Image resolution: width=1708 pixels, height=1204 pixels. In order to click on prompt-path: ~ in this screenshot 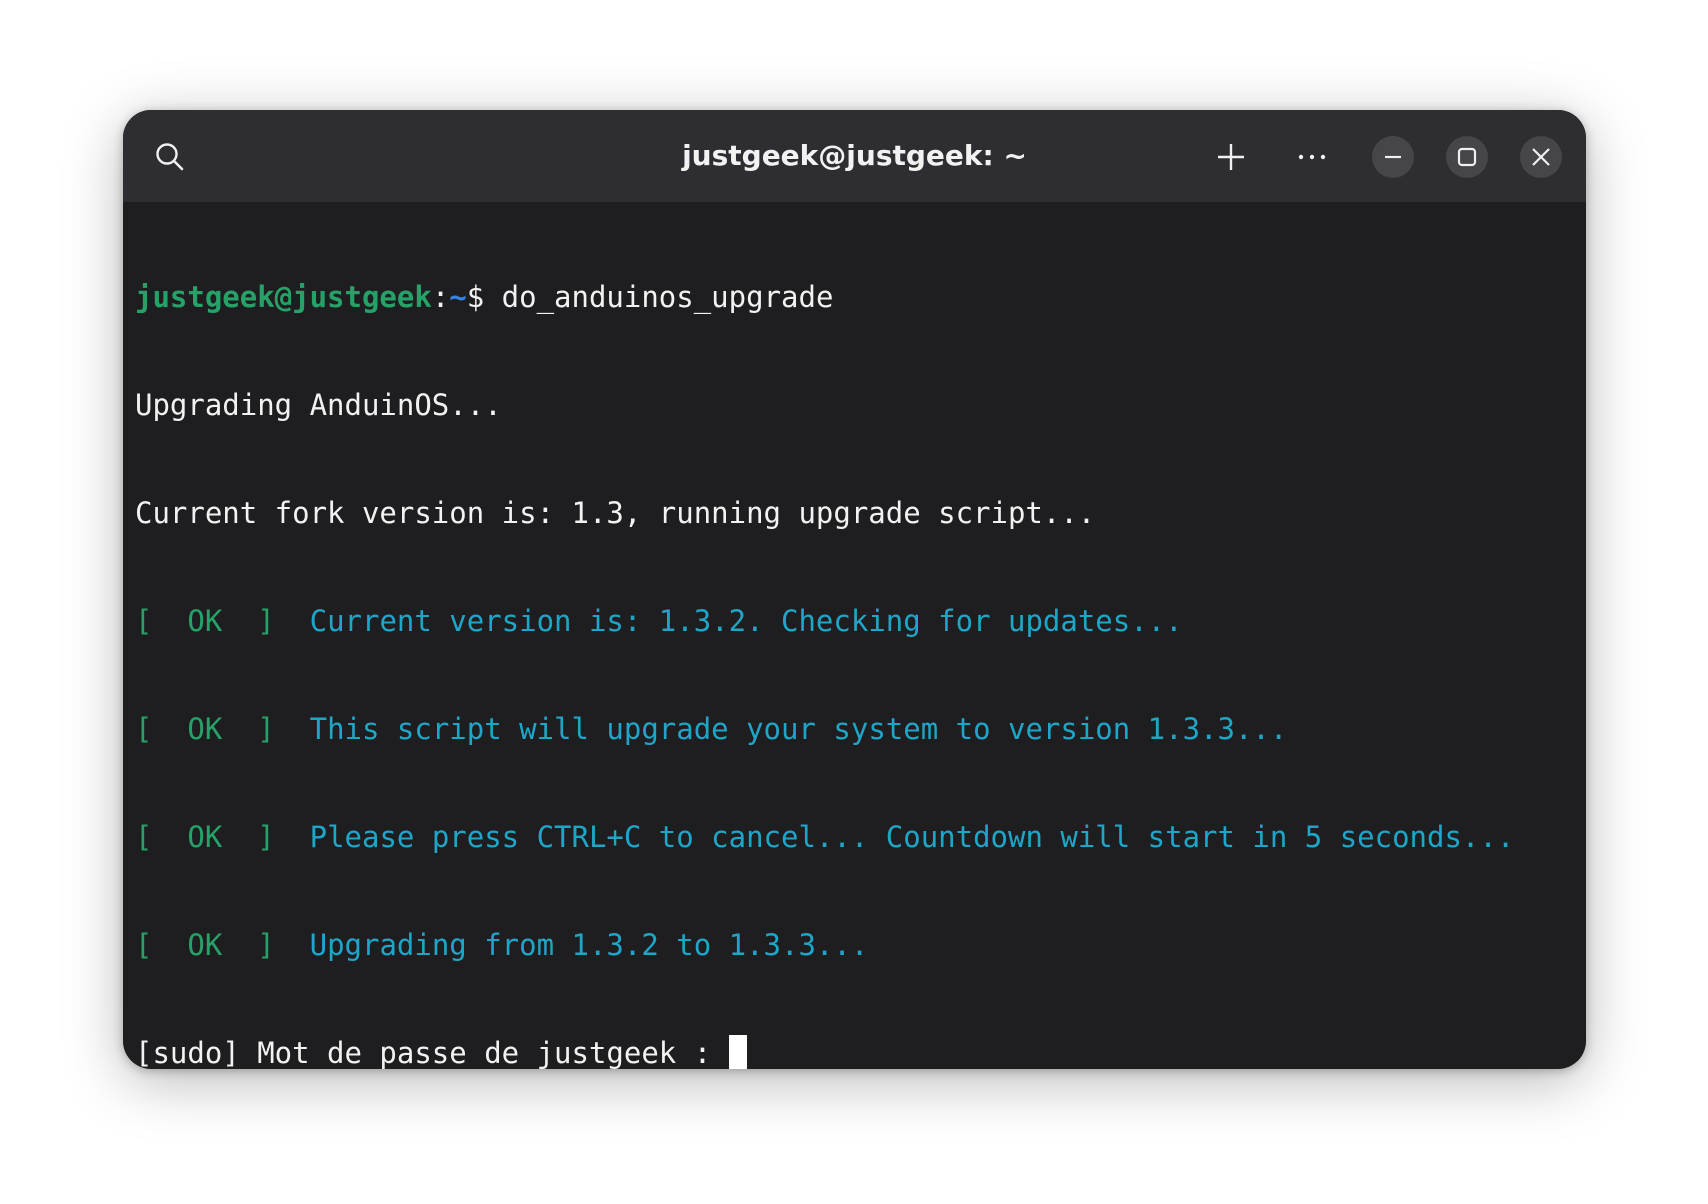, I will do `click(458, 297)`.